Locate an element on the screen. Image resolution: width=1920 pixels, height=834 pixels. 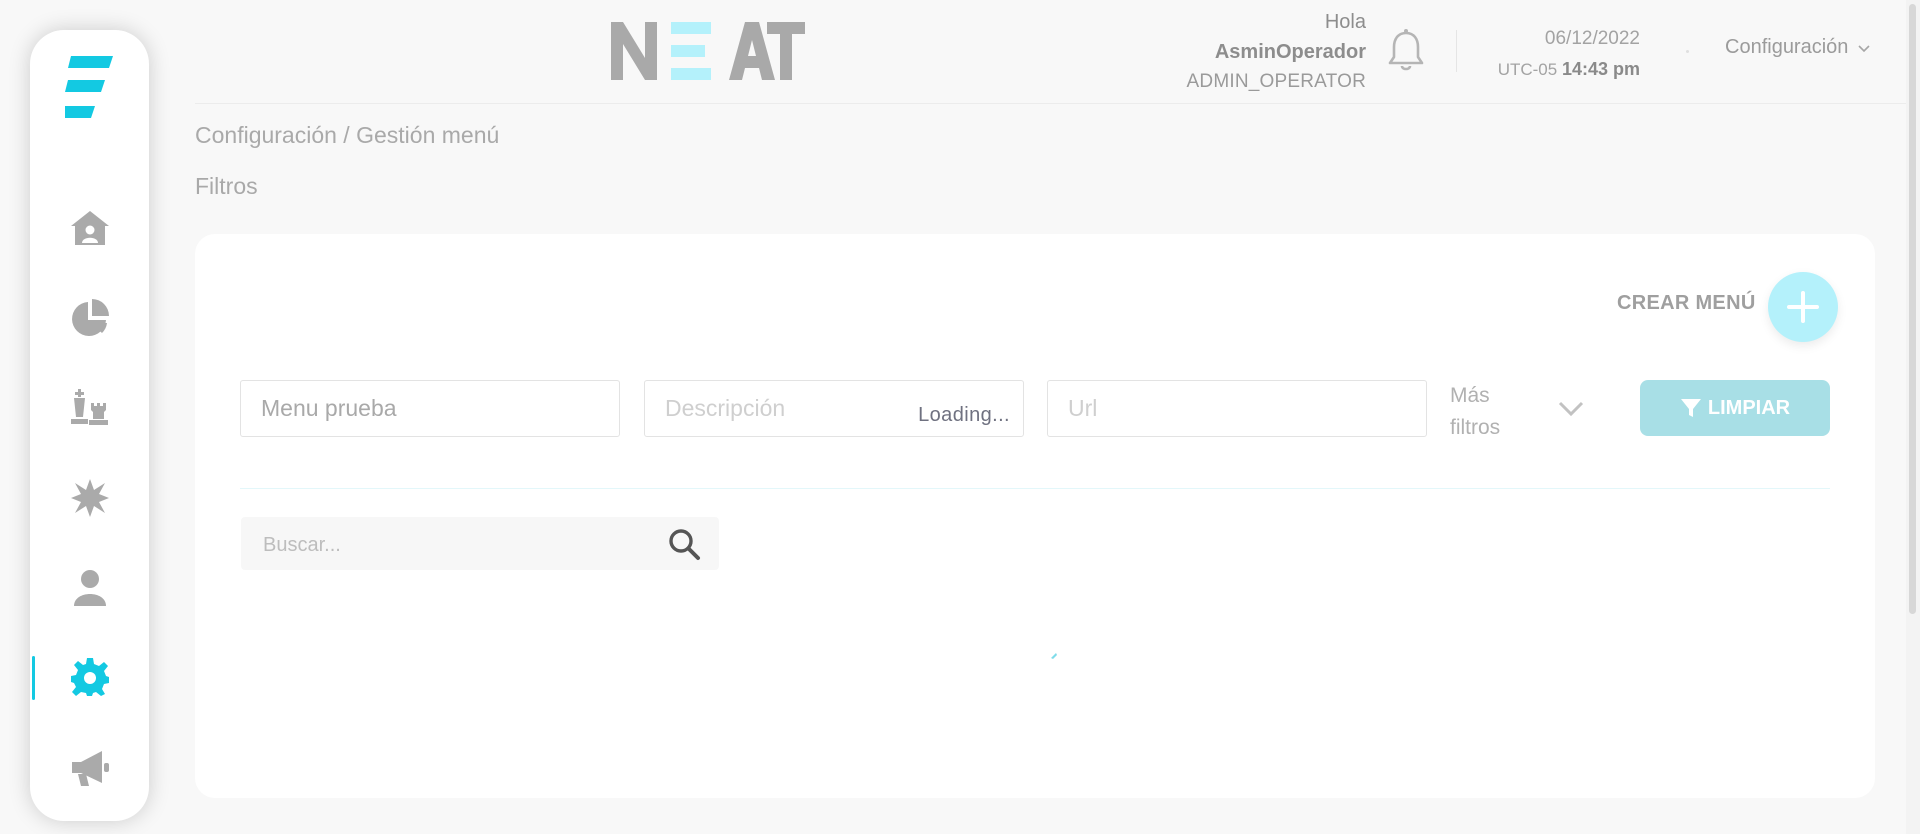
header-dot-separator is located at coordinates (1687, 51).